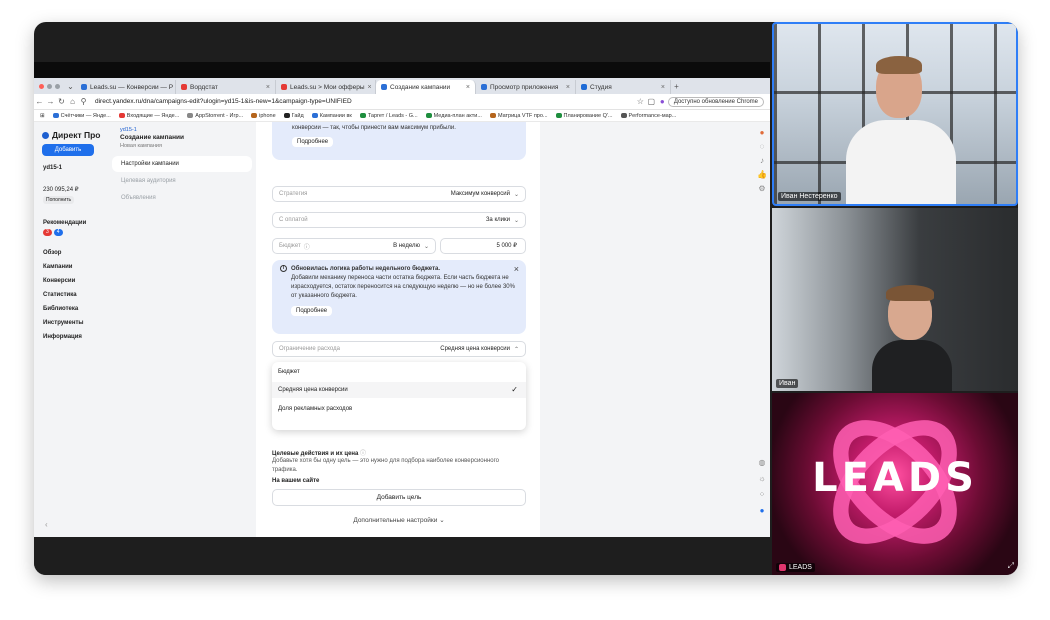  I want to click on tab-leads-conversions: Leads.su — Конверсии — Р×, so click(126, 87).